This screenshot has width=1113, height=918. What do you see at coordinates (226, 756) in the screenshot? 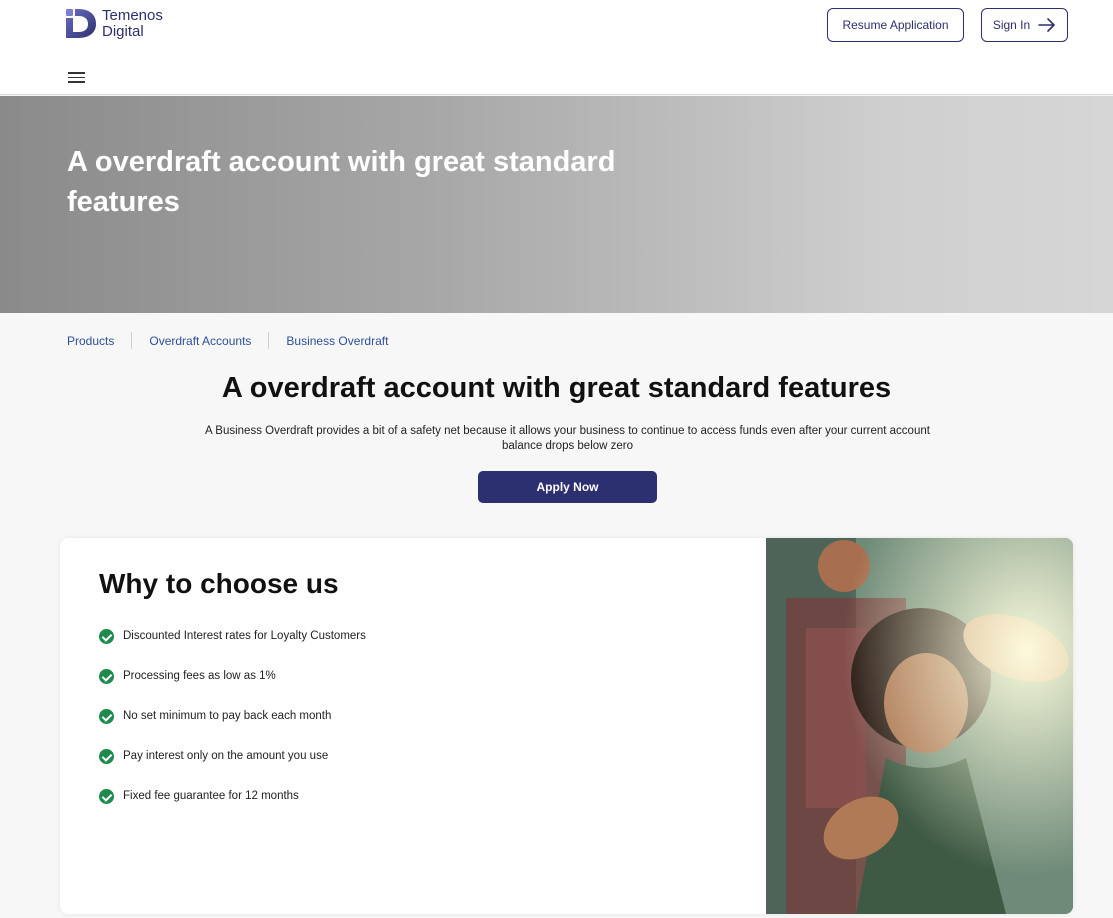
I see `feature-text: Pay interest only on the amount you use` at bounding box center [226, 756].